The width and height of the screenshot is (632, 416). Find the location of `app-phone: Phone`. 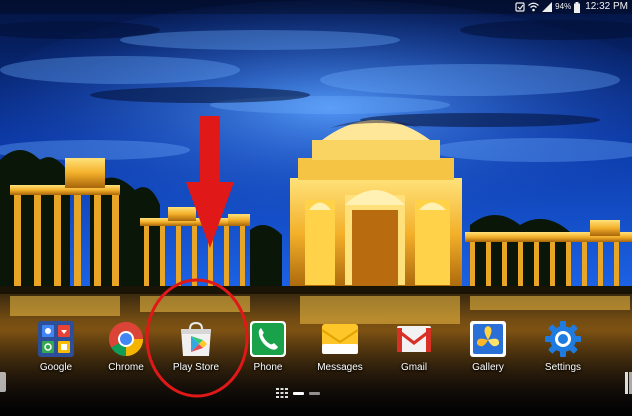

app-phone: Phone is located at coordinates (268, 347).